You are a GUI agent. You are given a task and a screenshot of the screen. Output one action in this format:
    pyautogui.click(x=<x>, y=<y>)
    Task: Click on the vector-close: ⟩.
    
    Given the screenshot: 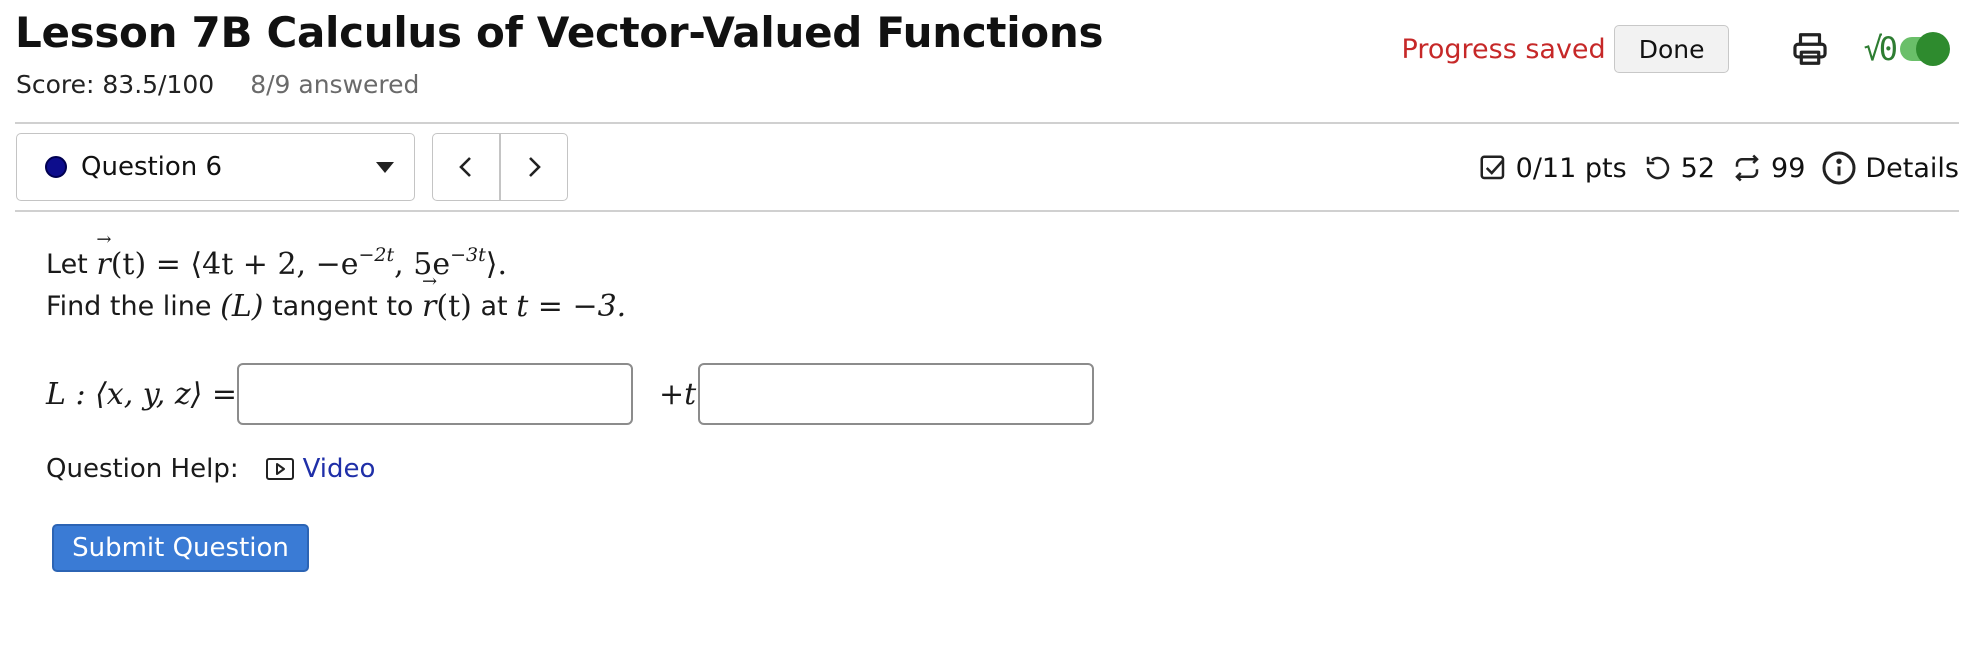 What is the action you would take?
    pyautogui.click(x=496, y=264)
    